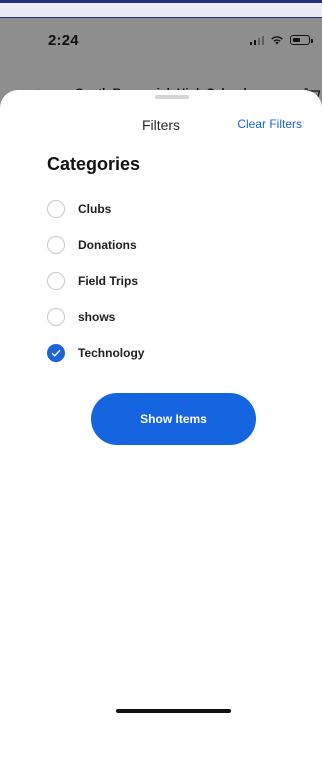 The width and height of the screenshot is (322, 765). Describe the element at coordinates (277, 40) in the screenshot. I see `wifi-icon` at that location.